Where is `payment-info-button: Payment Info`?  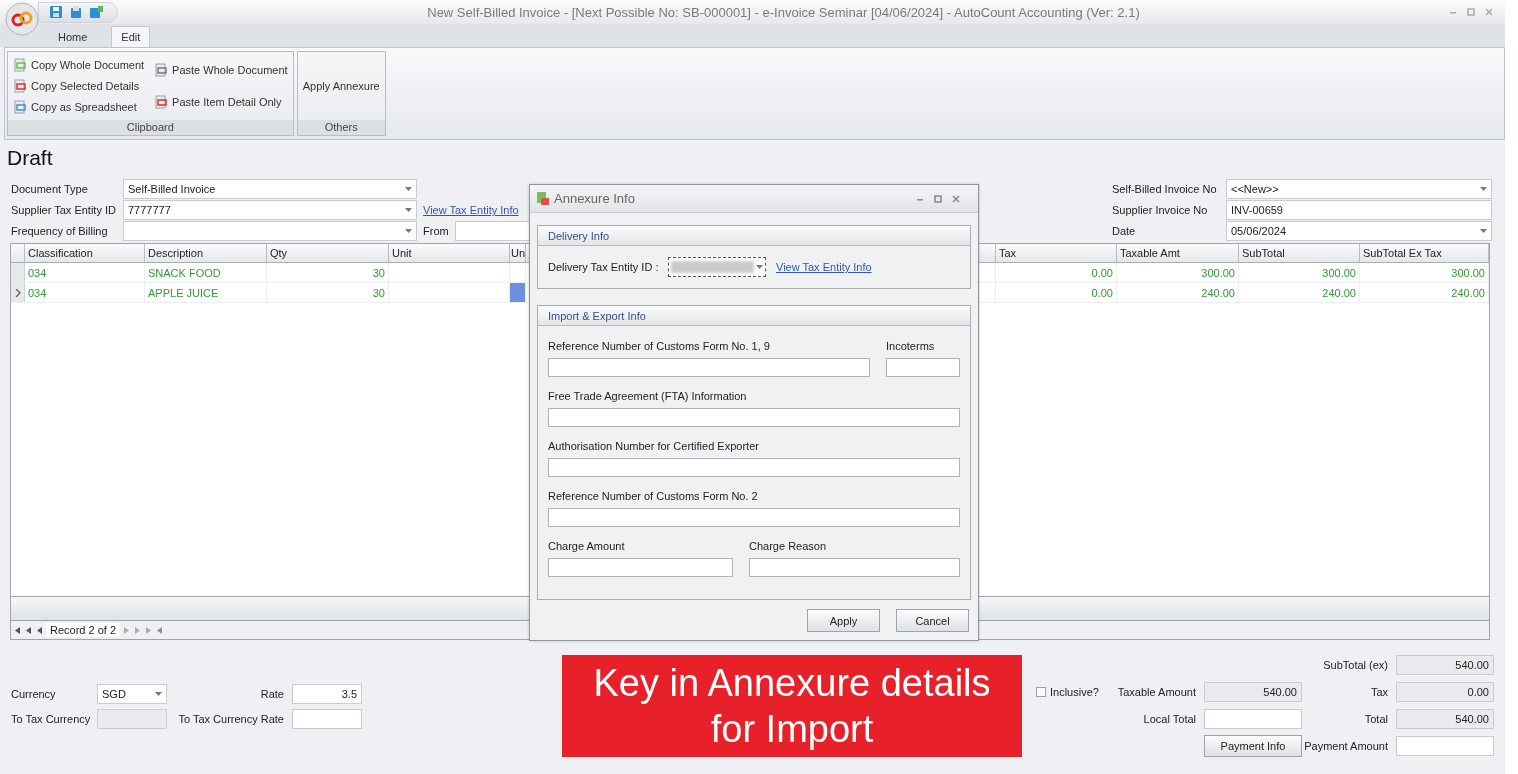 payment-info-button: Payment Info is located at coordinates (1253, 746).